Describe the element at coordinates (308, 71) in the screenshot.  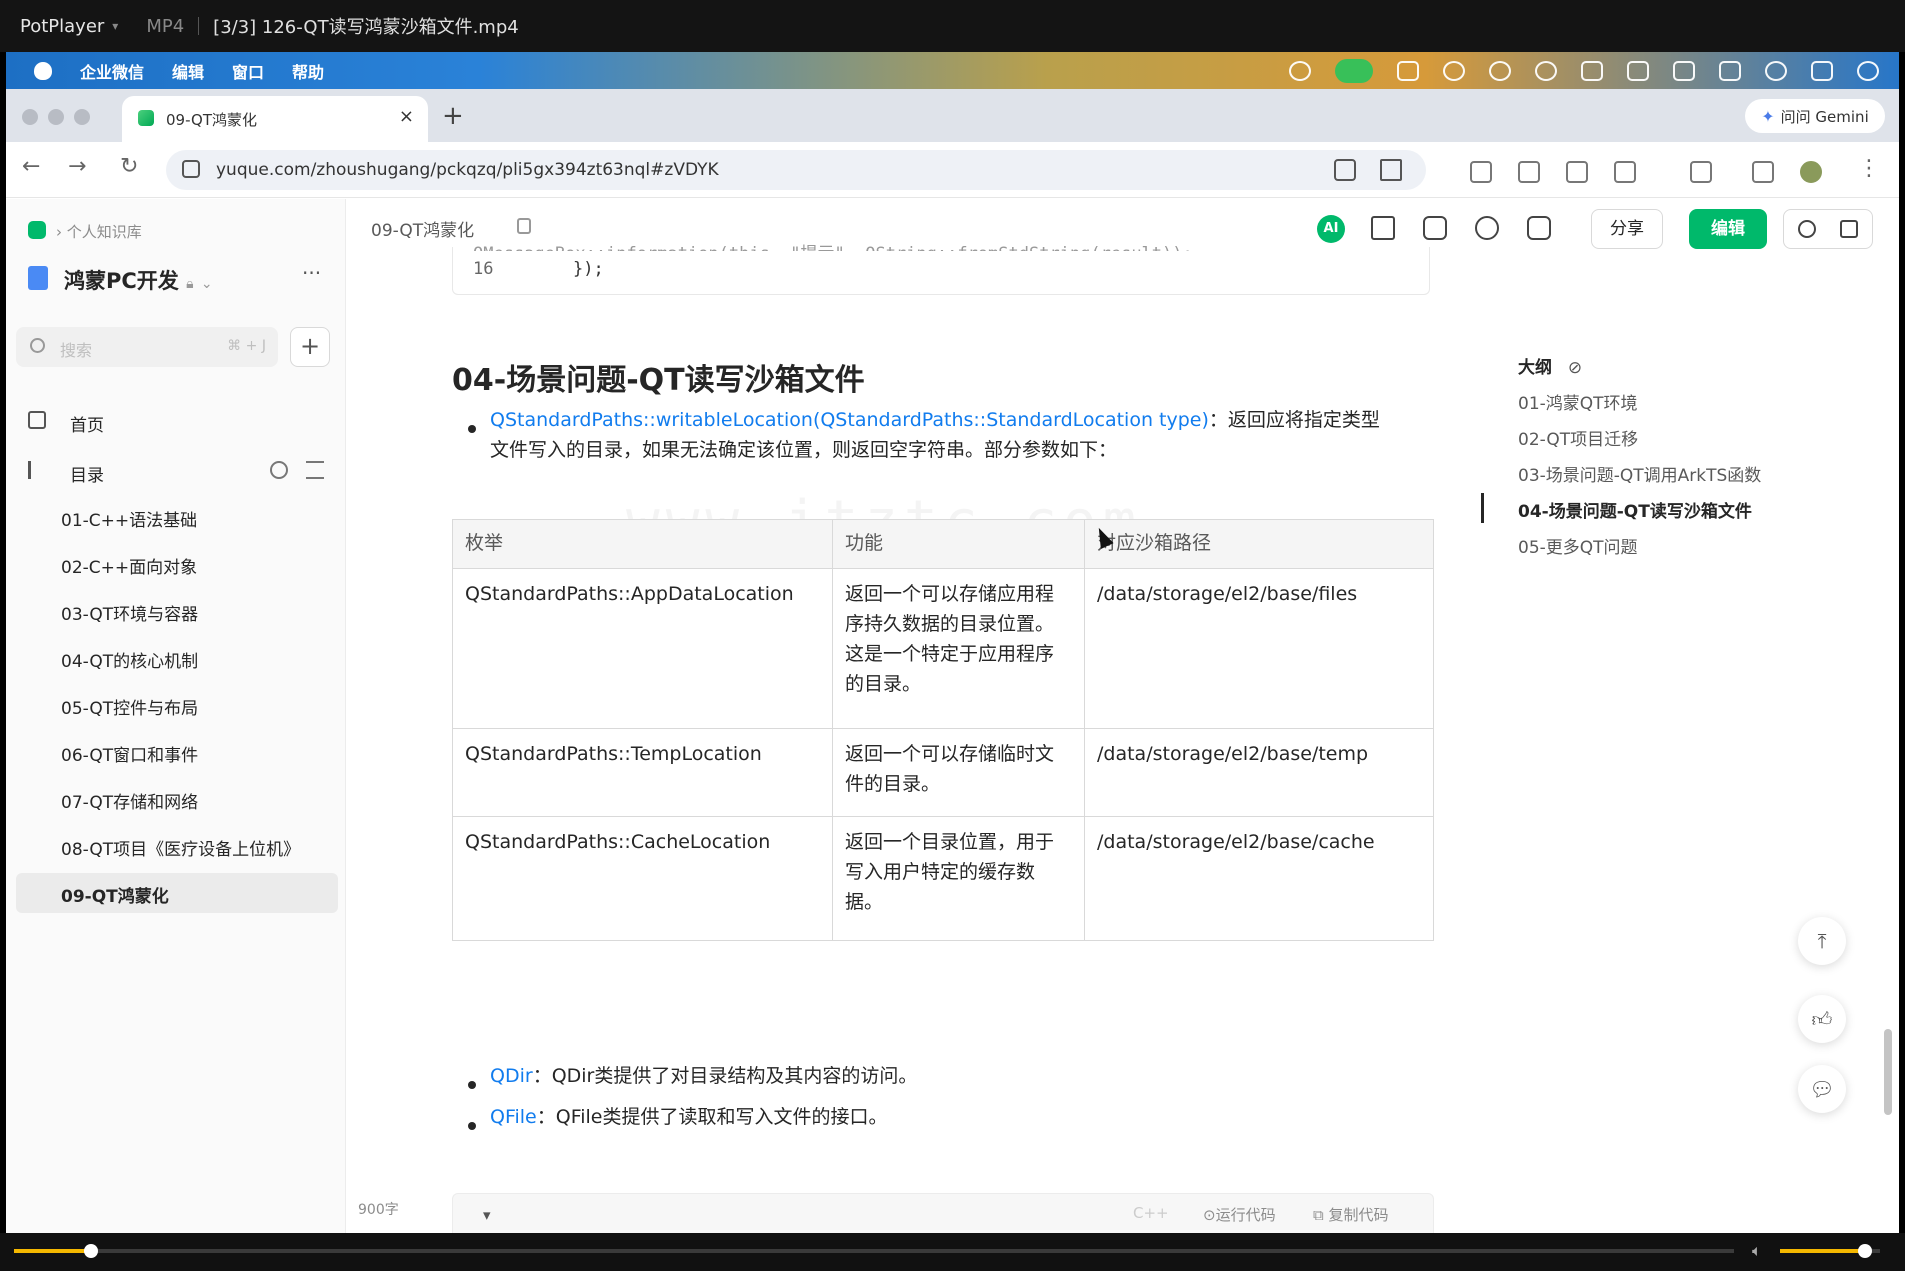
I see `menu-item-help: 帮助` at that location.